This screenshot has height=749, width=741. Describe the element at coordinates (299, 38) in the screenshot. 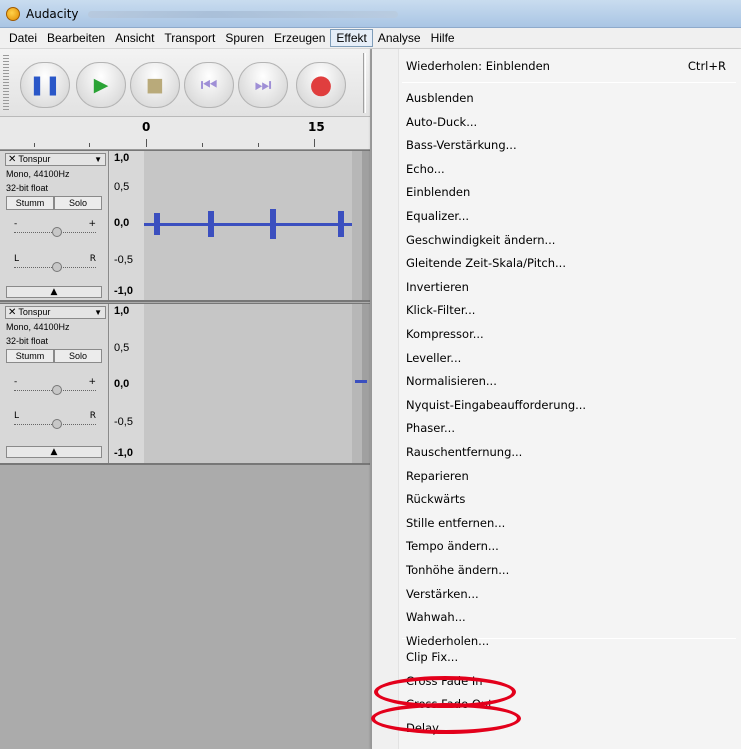

I see `menu-erzeugen: Erzeugen` at that location.